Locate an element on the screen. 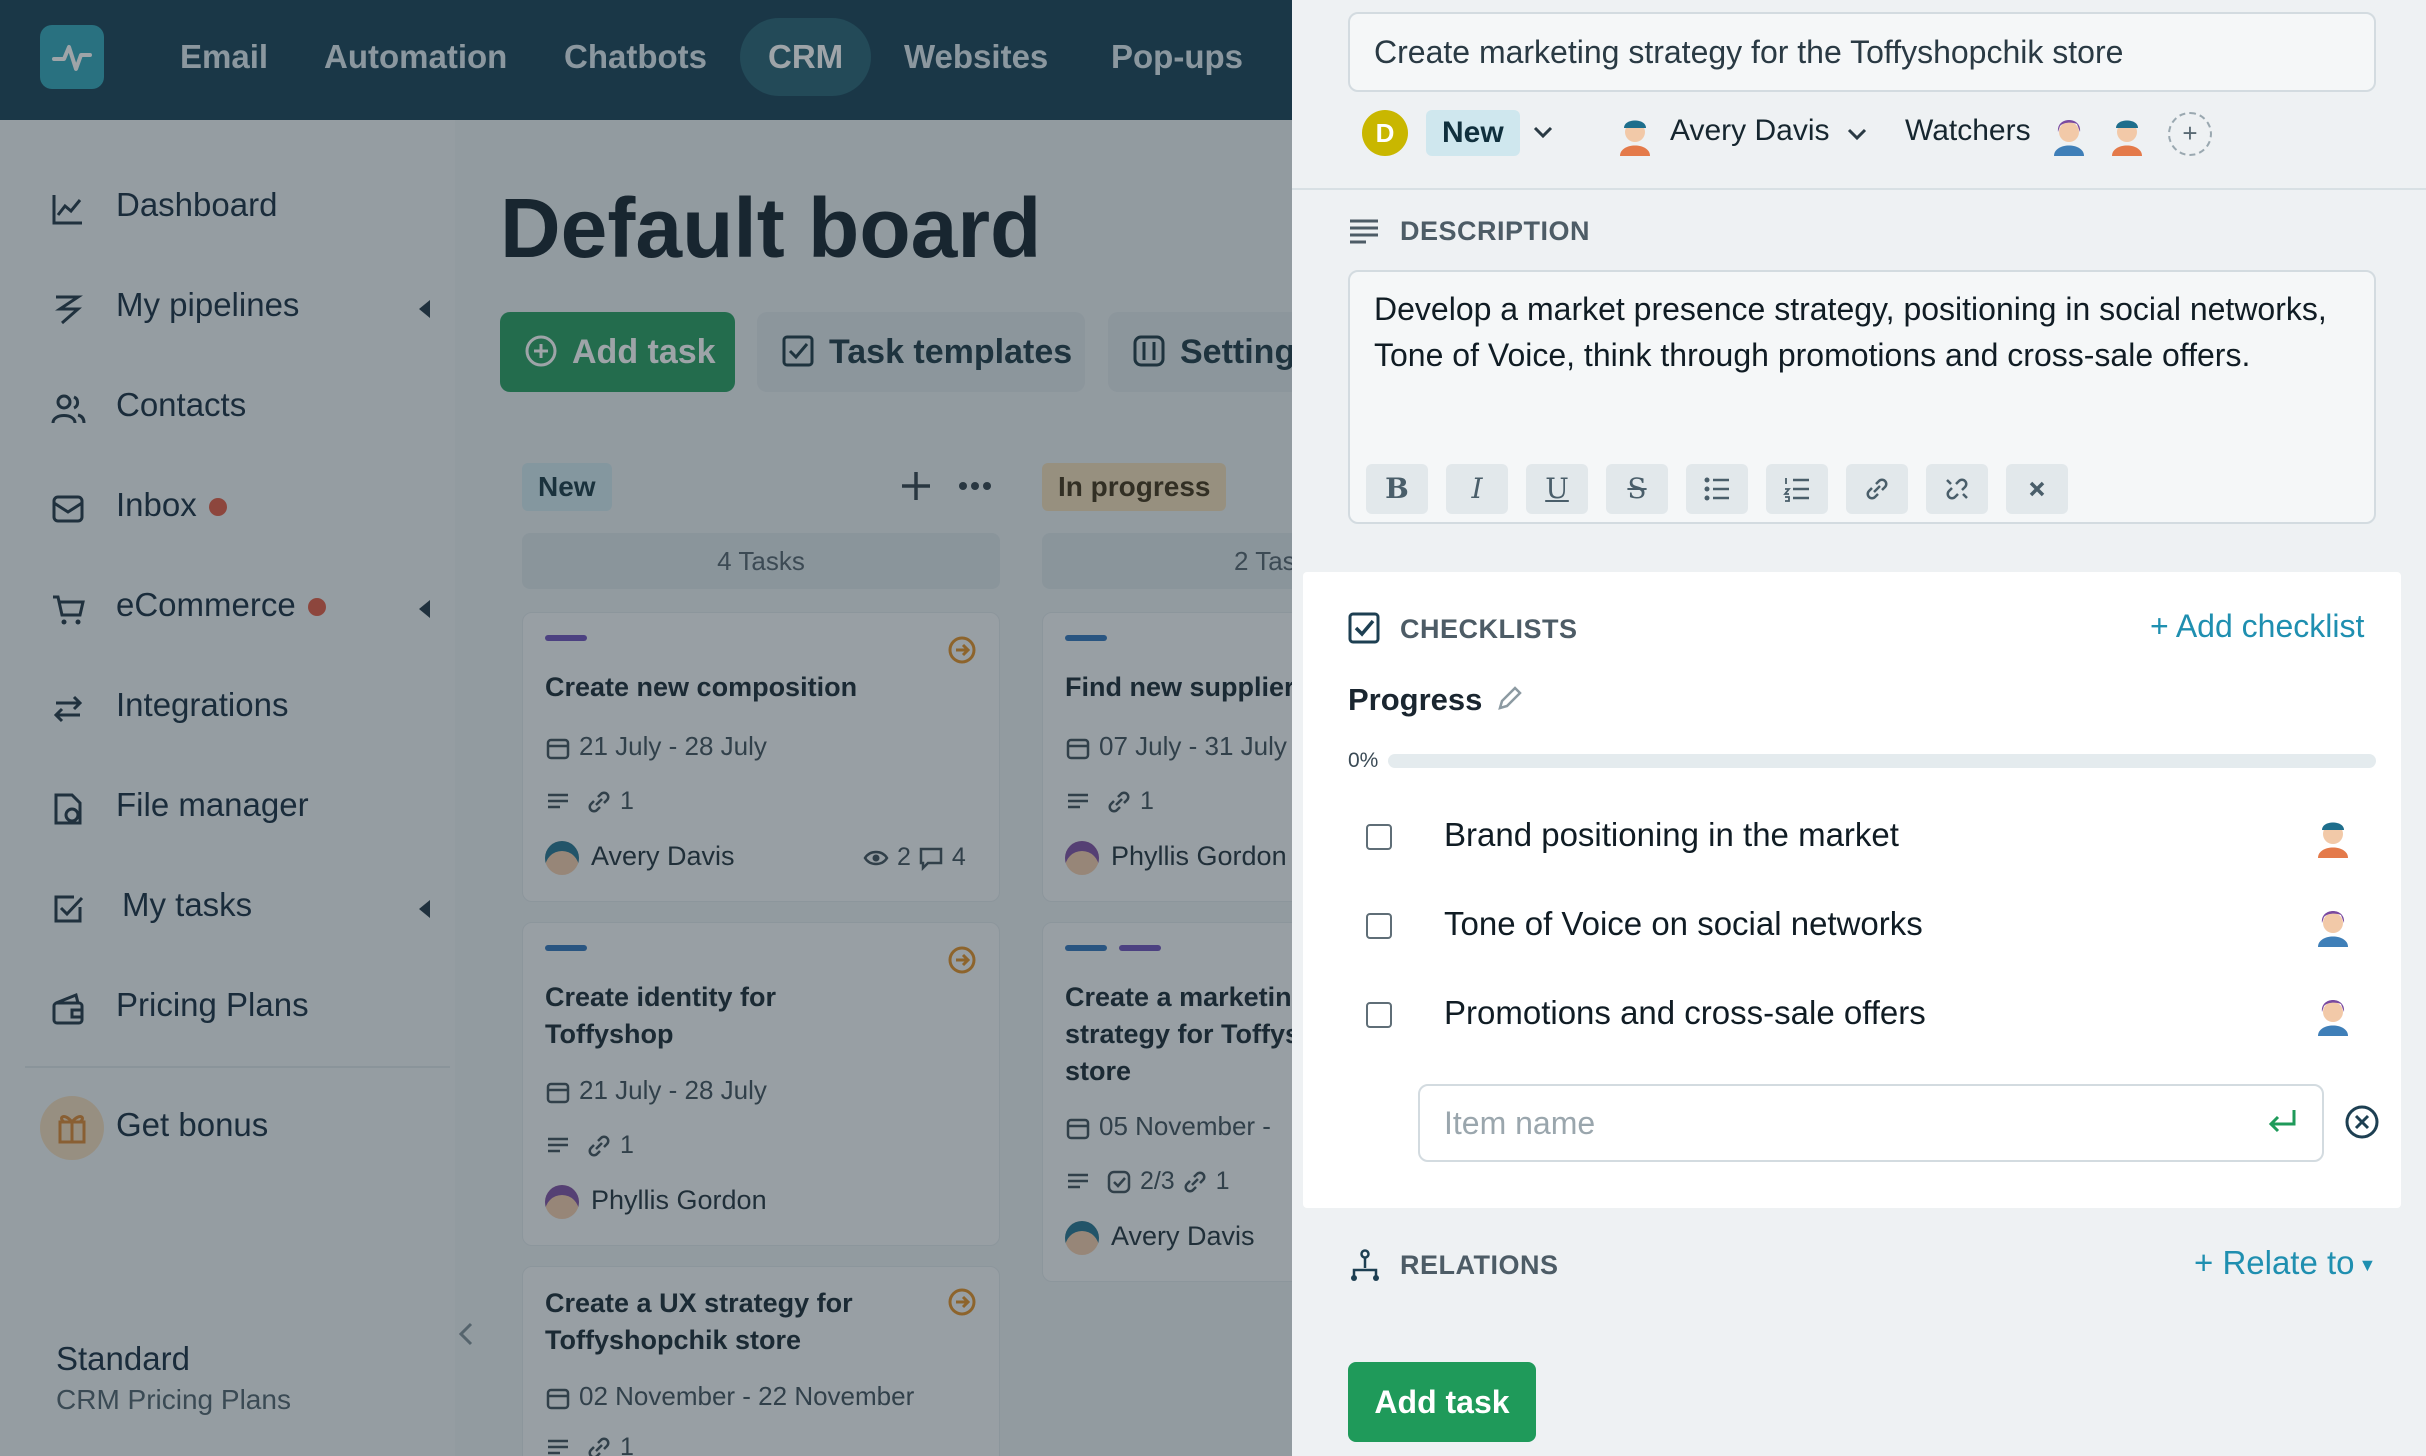  checklist-item: Brand positioning in the market is located at coordinates (1862, 835).